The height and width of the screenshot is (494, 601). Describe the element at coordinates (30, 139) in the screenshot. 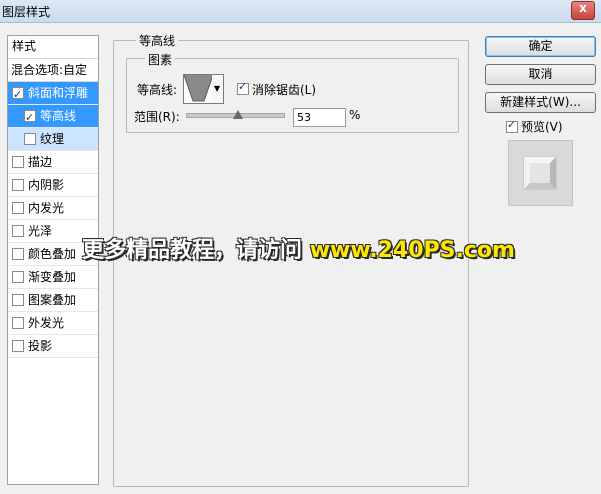

I see `texture-checkbox` at that location.